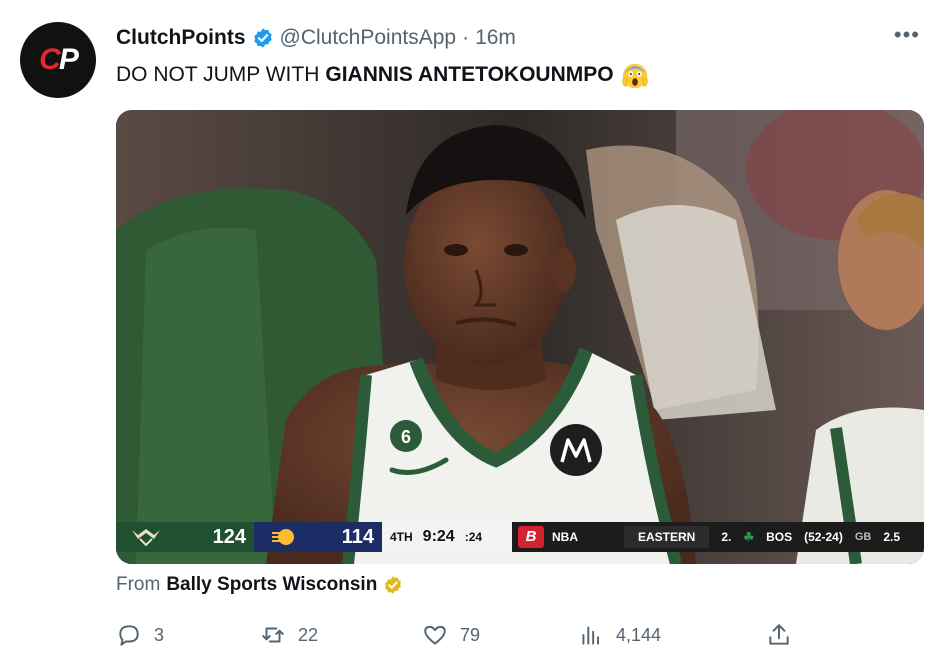 The height and width of the screenshot is (671, 940). I want to click on game-clock: 4TH 9:24 :24, so click(447, 537).